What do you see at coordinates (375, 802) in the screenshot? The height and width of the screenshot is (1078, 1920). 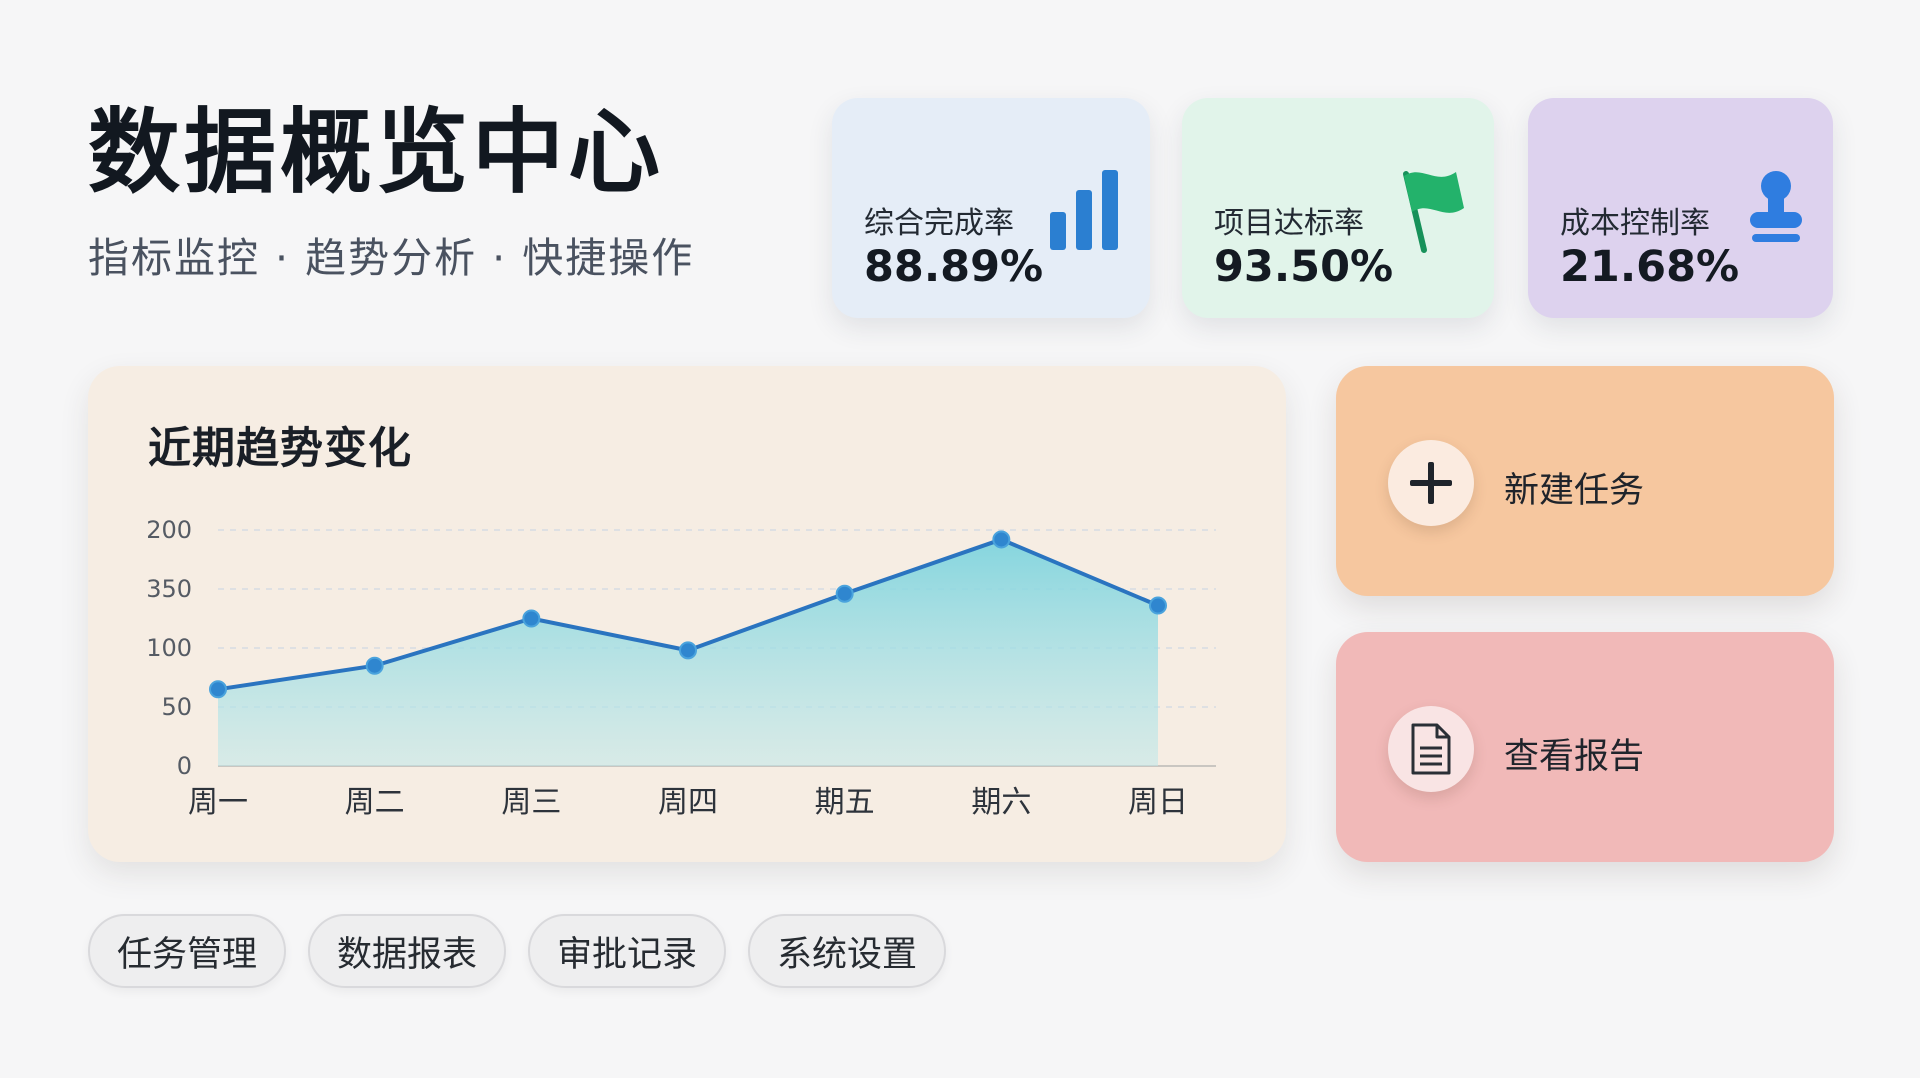 I see `x-tick-label: 周二` at bounding box center [375, 802].